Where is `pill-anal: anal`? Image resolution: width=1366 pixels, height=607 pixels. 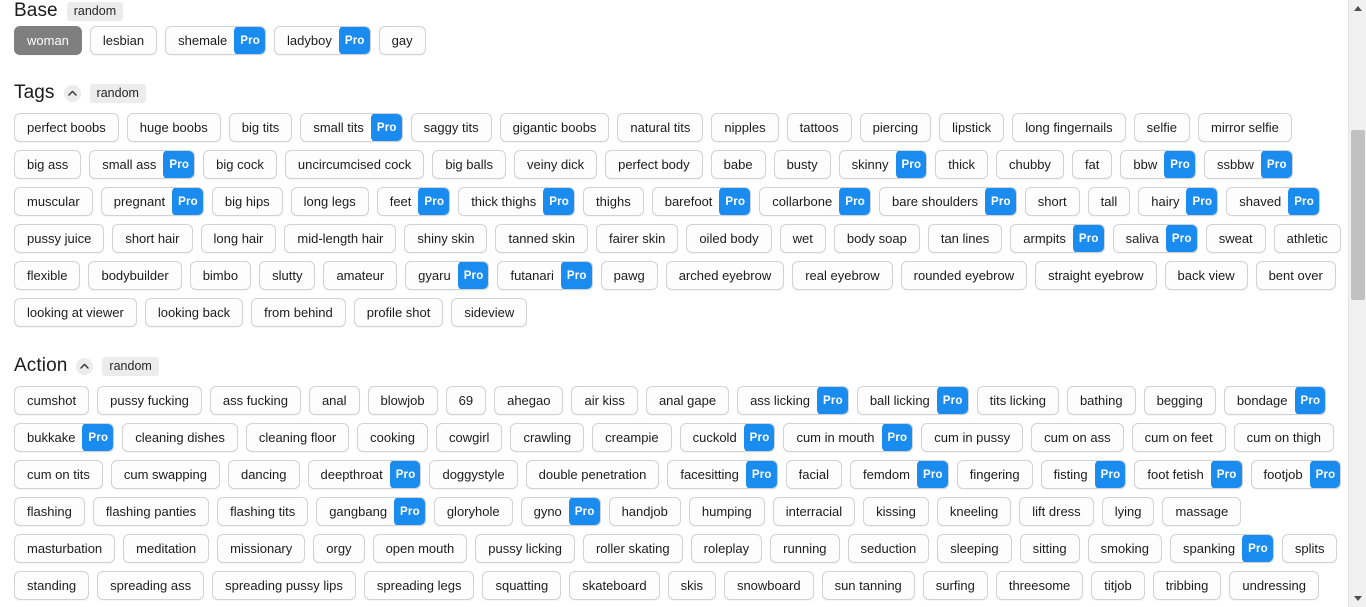 pill-anal: anal is located at coordinates (334, 400).